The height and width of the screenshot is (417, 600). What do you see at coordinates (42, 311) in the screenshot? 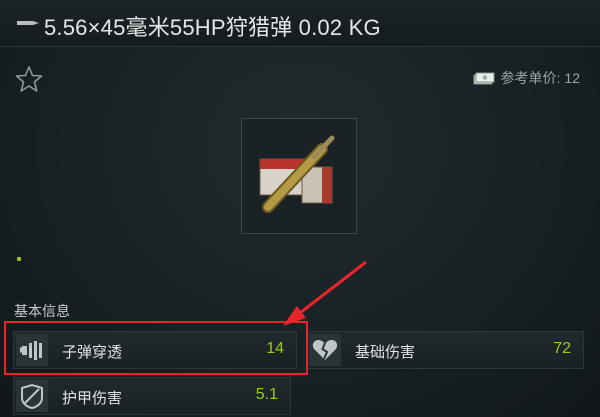
I see `section-label: 基本信息` at bounding box center [42, 311].